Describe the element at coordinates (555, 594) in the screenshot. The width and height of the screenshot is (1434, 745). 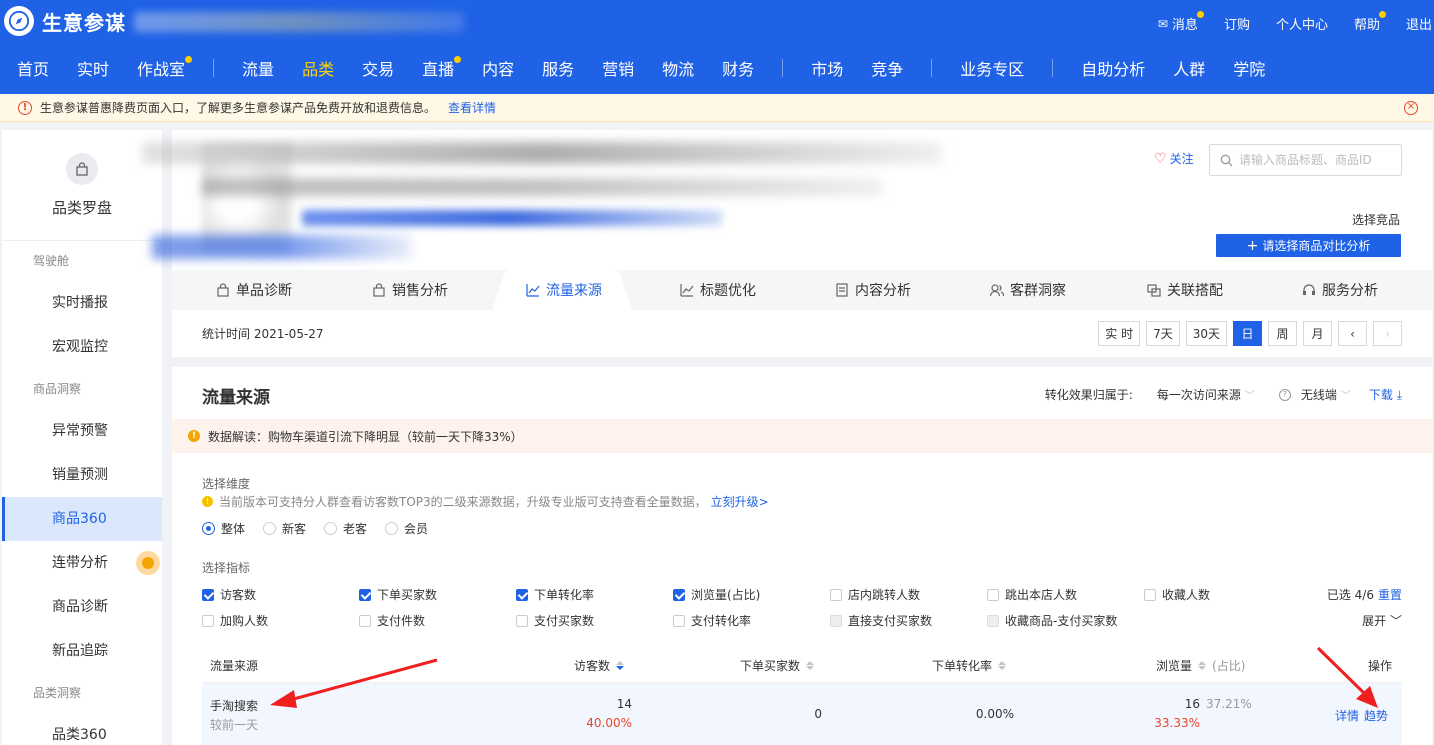
I see `metric-checkbox-metrics_row1-2: 下单转化率` at that location.